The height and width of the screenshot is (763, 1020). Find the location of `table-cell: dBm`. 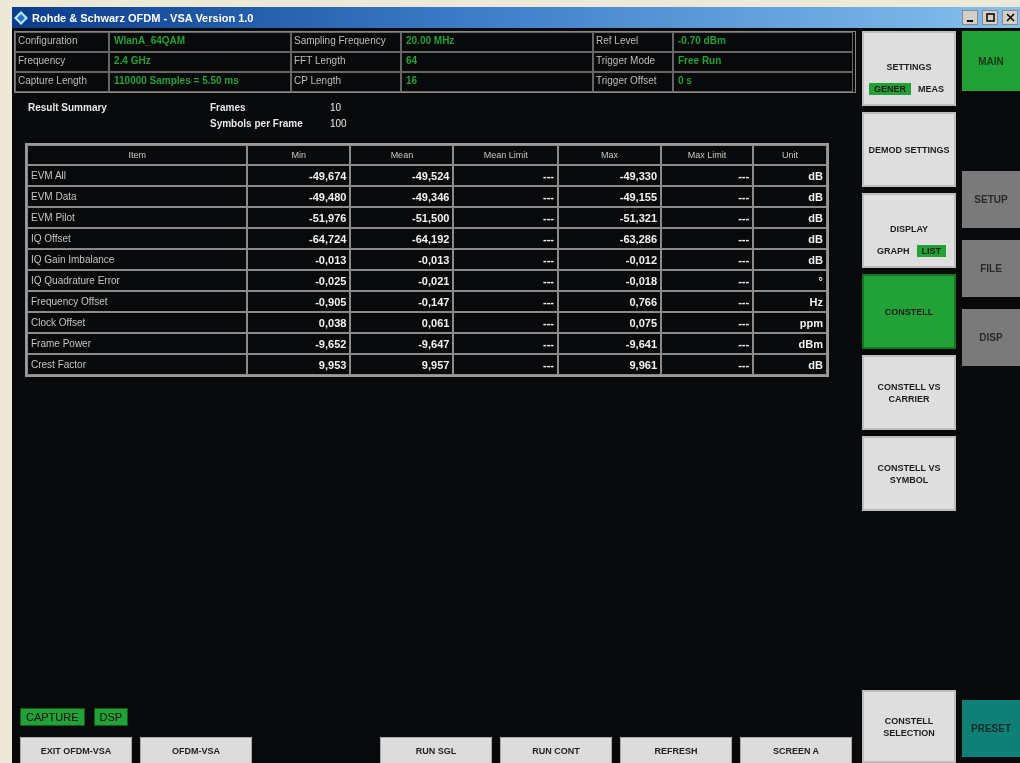

table-cell: dBm is located at coordinates (790, 343).